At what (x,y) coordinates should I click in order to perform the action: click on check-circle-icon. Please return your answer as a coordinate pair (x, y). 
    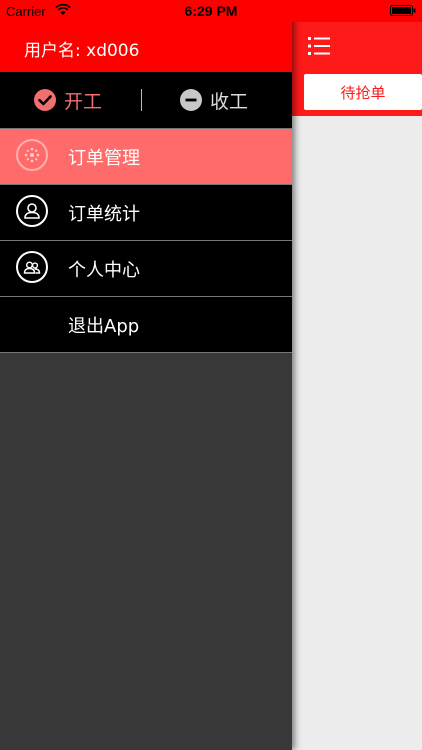
    Looking at the image, I should click on (45, 100).